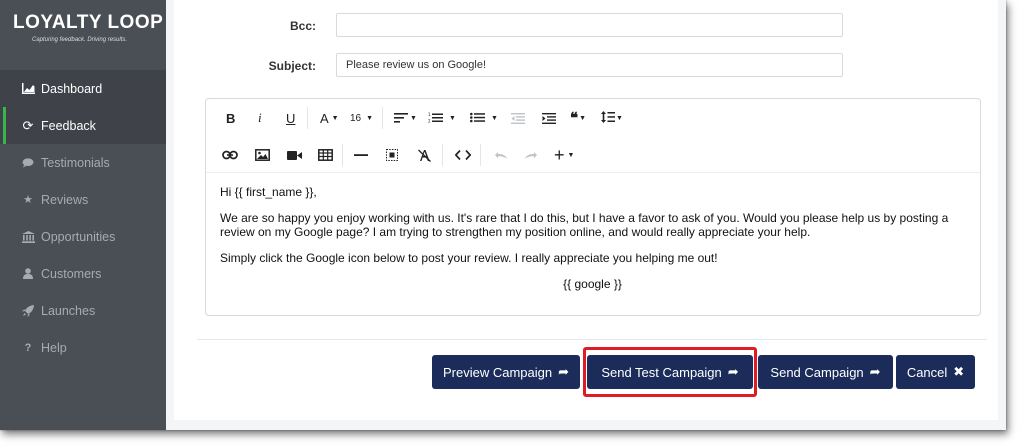 The width and height of the screenshot is (1024, 446). I want to click on blockquote-button: ❝ ▼, so click(578, 118).